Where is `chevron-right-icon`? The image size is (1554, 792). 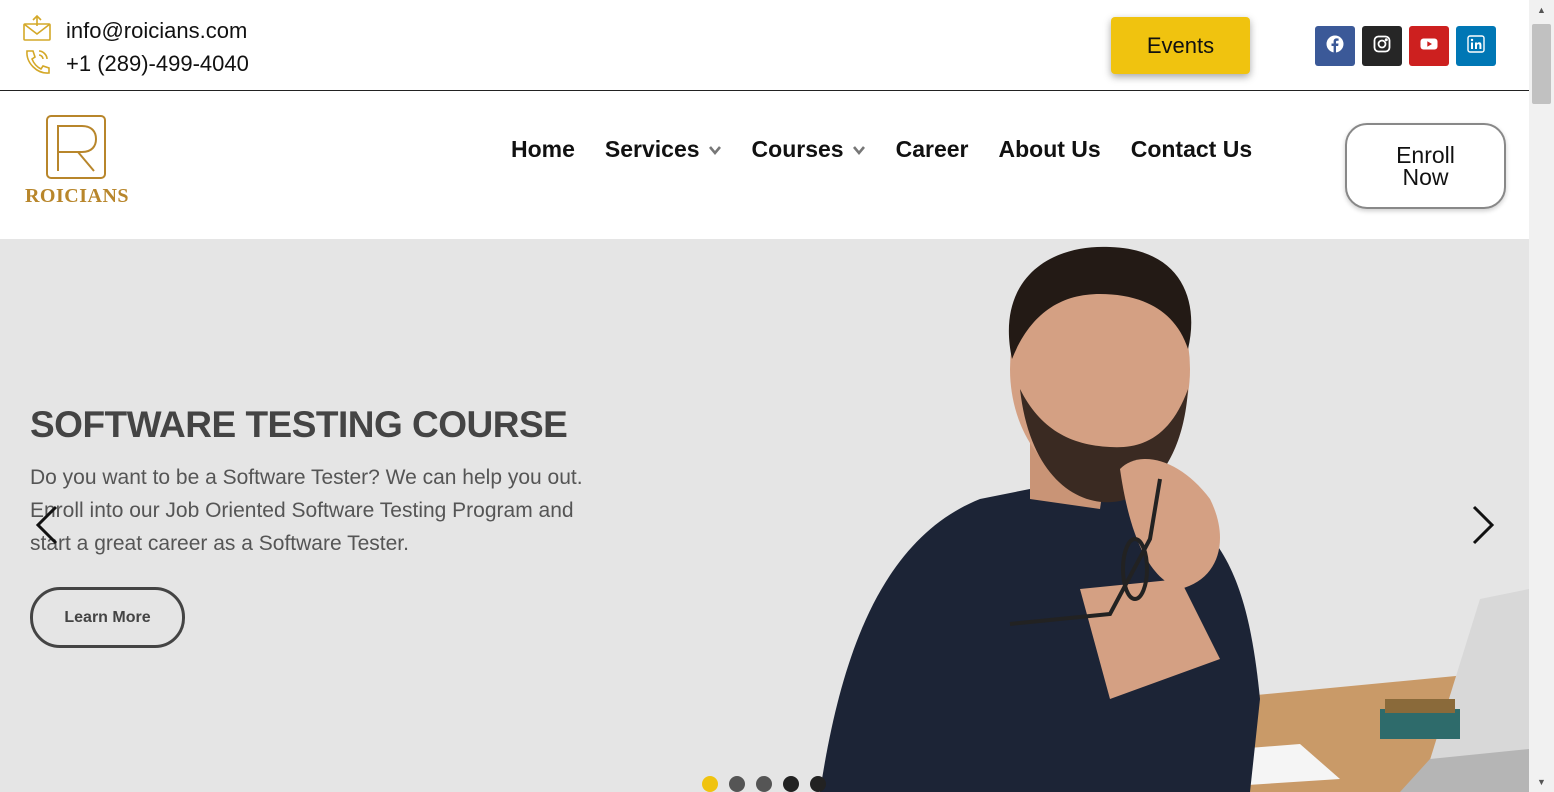 chevron-right-icon is located at coordinates (1483, 525).